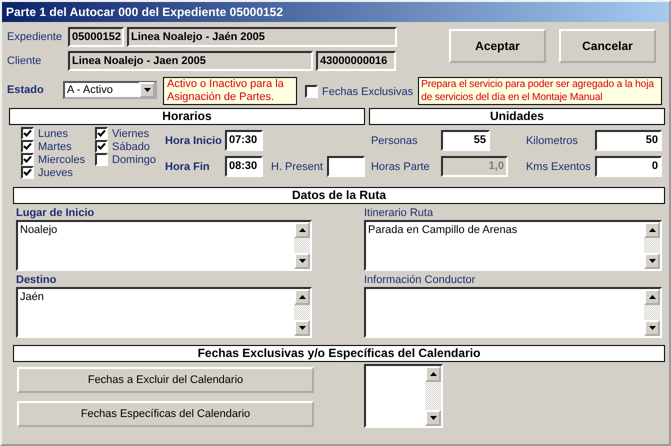 The width and height of the screenshot is (671, 446). I want to click on name-field: Linea Noalejo - Jaen 2005, so click(190, 61).